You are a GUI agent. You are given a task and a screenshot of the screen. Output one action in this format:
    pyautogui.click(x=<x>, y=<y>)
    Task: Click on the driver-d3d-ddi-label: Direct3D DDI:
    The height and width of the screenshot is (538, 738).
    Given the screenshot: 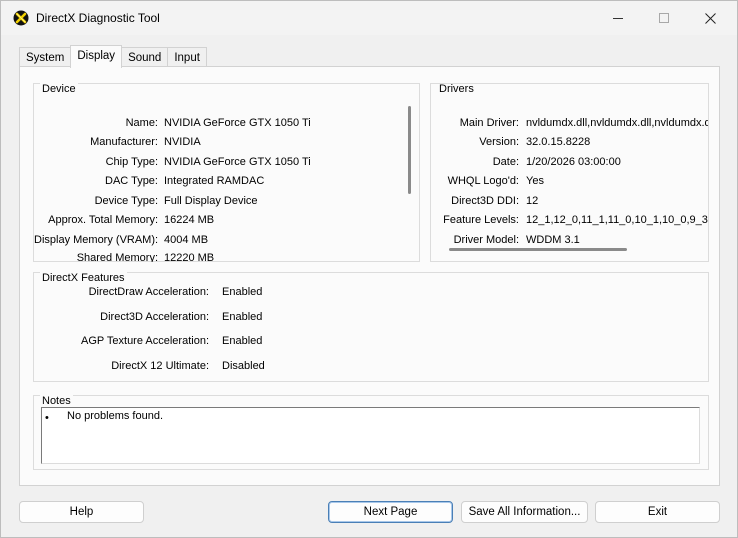 What is the action you would take?
    pyautogui.click(x=485, y=201)
    